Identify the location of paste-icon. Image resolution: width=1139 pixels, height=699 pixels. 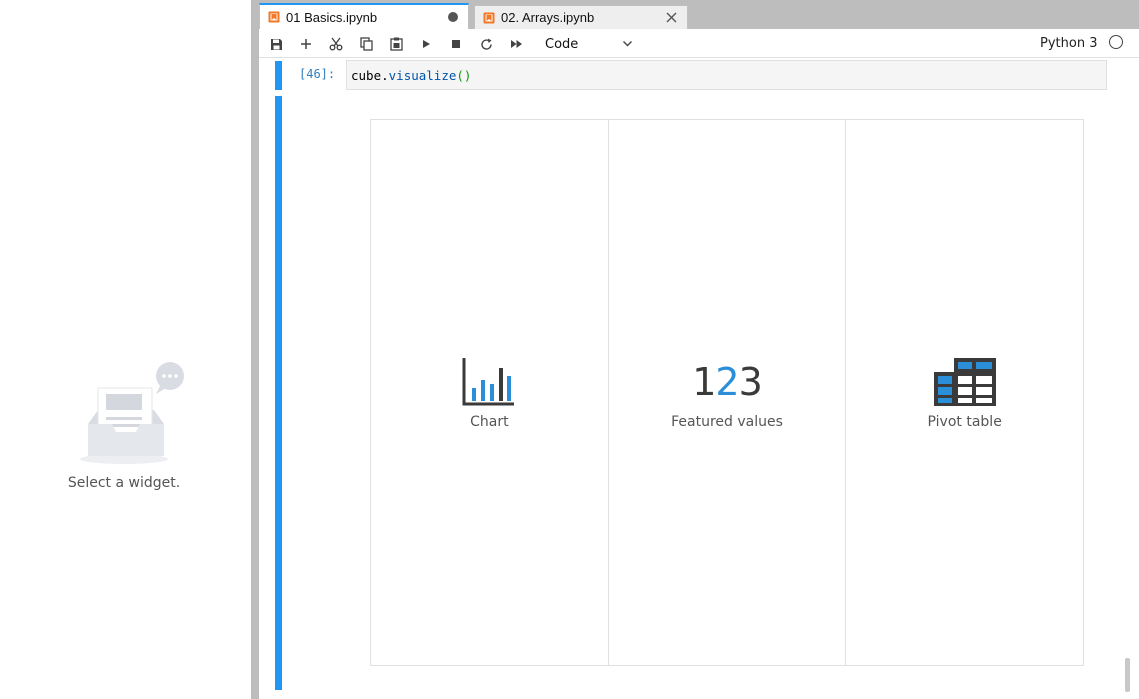
(396, 44).